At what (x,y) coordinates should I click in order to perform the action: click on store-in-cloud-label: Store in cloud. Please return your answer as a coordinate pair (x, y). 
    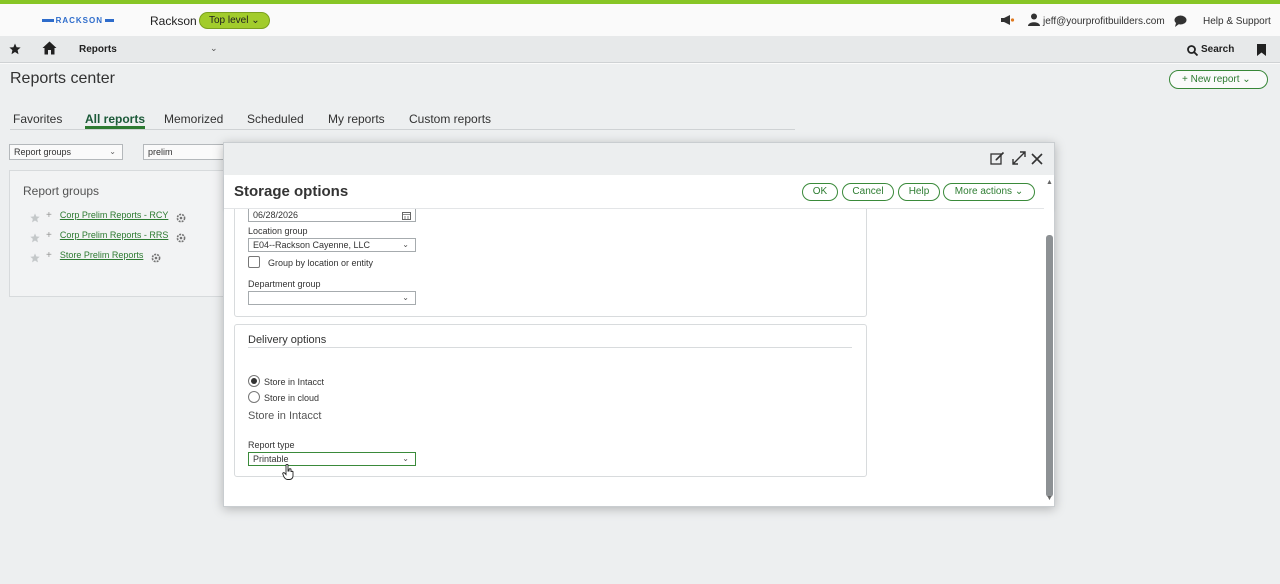
    Looking at the image, I should click on (292, 398).